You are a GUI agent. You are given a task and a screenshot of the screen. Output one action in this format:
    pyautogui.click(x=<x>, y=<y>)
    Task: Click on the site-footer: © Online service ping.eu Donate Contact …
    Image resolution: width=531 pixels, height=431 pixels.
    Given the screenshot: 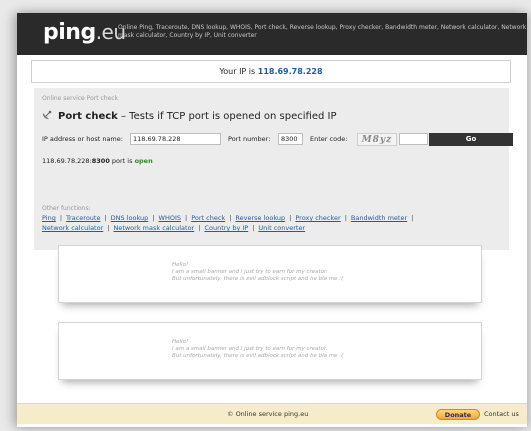 What is the action you would take?
    pyautogui.click(x=272, y=413)
    